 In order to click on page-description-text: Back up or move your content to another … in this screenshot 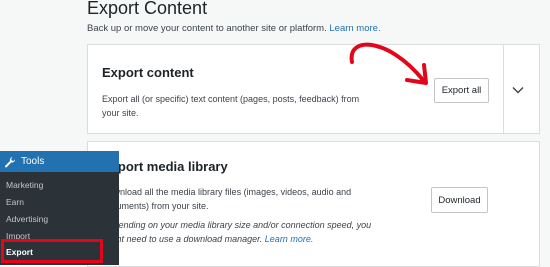, I will do `click(207, 28)`.